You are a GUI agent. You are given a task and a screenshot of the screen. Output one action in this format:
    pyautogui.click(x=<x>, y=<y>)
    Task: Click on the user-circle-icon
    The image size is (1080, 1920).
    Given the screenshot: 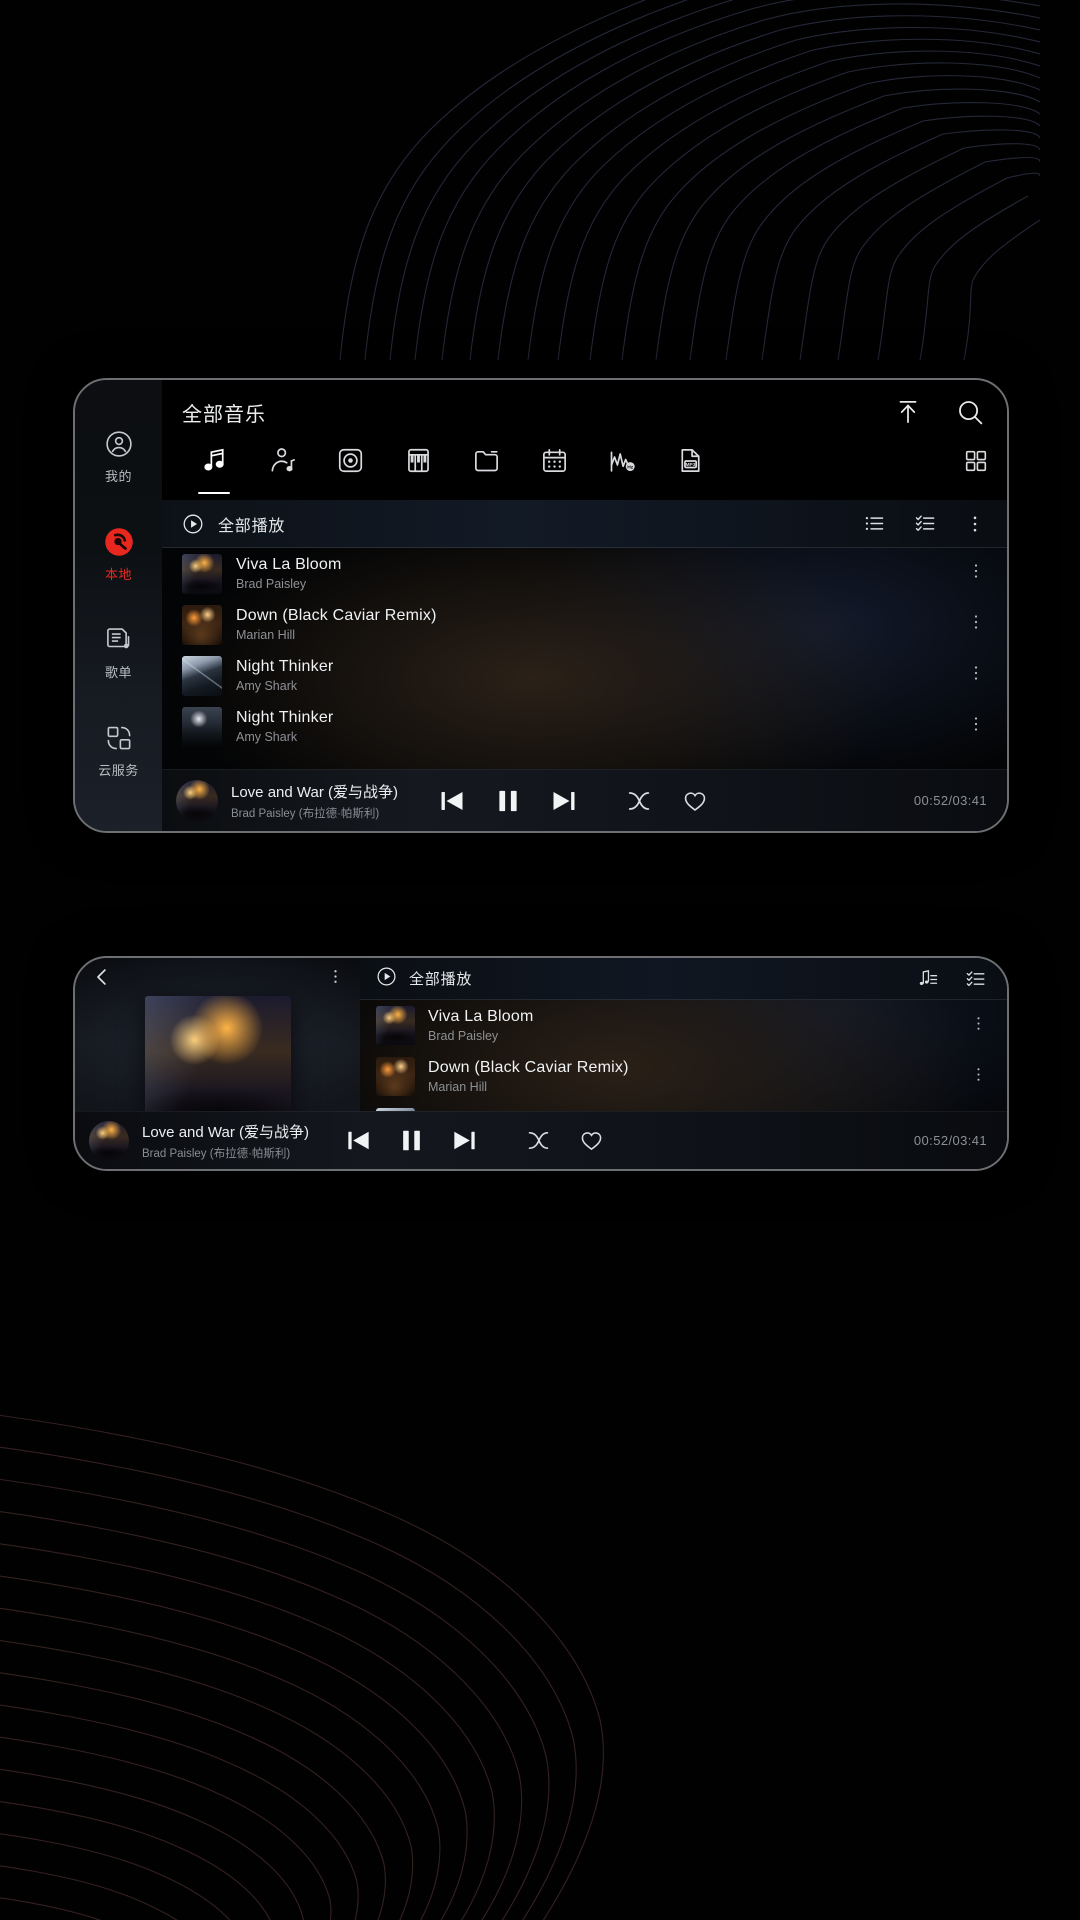 What is the action you would take?
    pyautogui.click(x=119, y=444)
    